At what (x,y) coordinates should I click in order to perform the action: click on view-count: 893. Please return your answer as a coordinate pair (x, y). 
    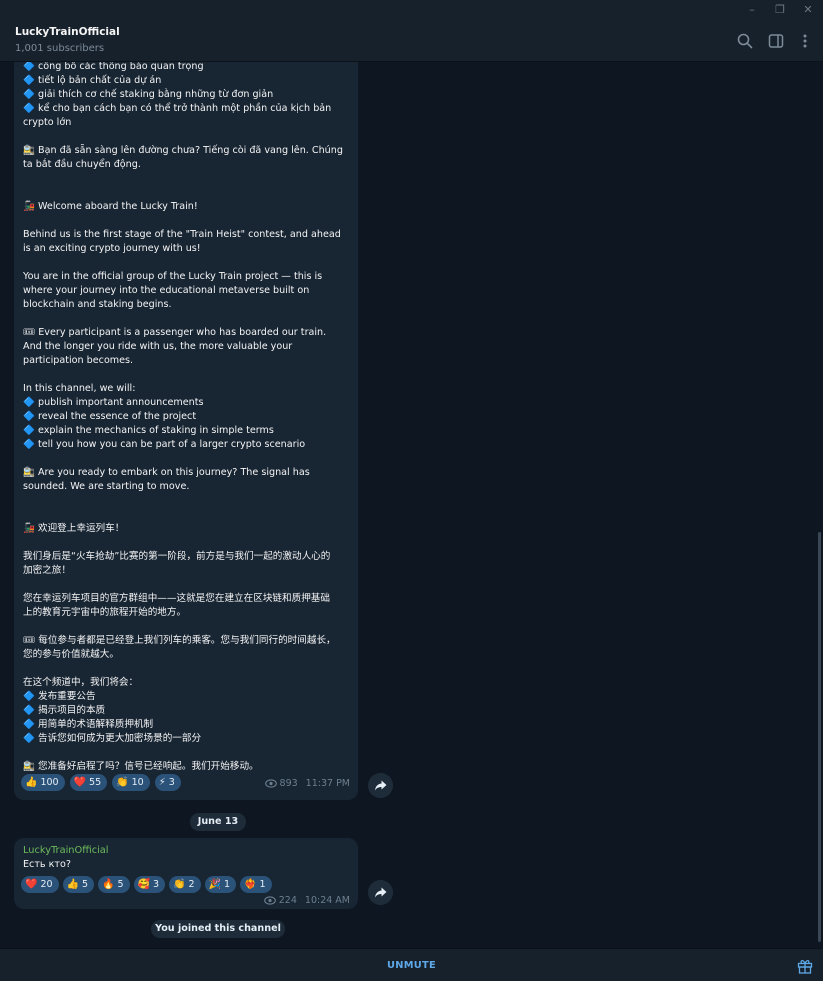
    Looking at the image, I should click on (288, 783).